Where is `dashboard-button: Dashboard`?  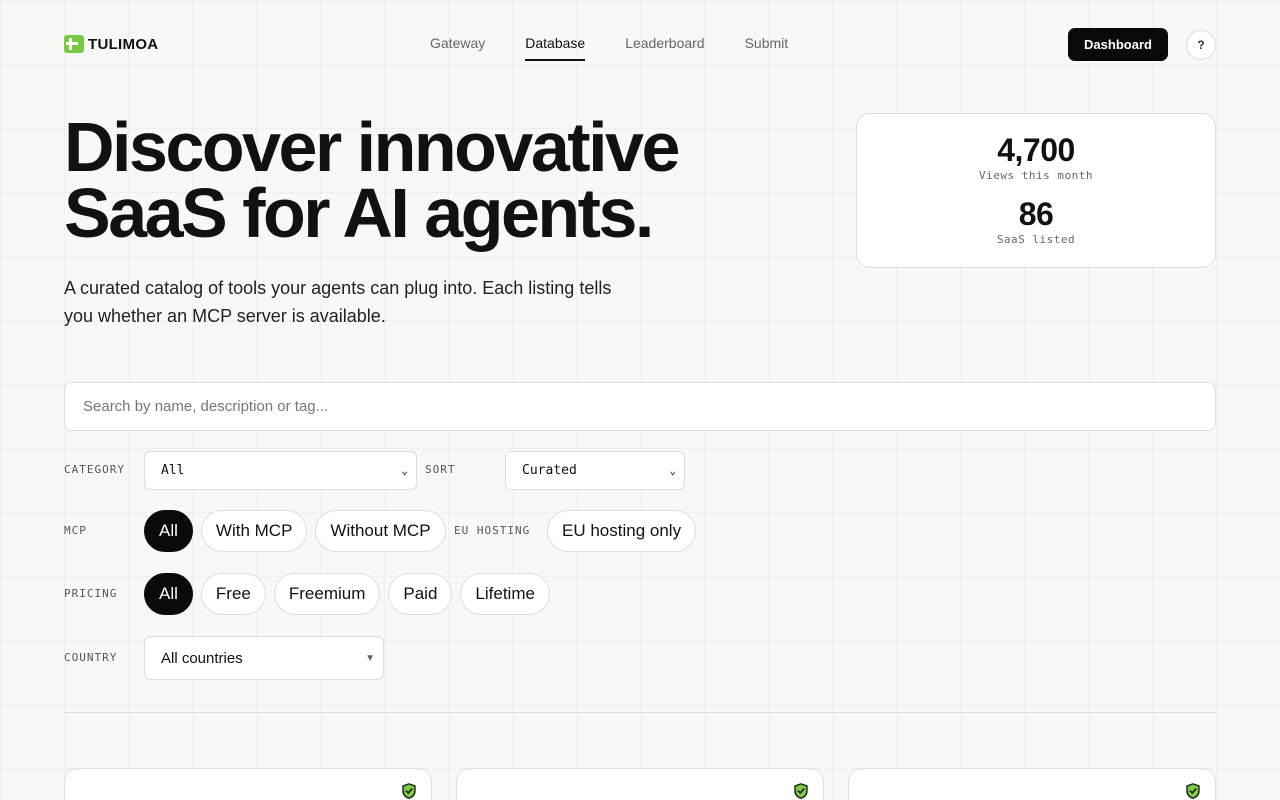 dashboard-button: Dashboard is located at coordinates (1118, 44).